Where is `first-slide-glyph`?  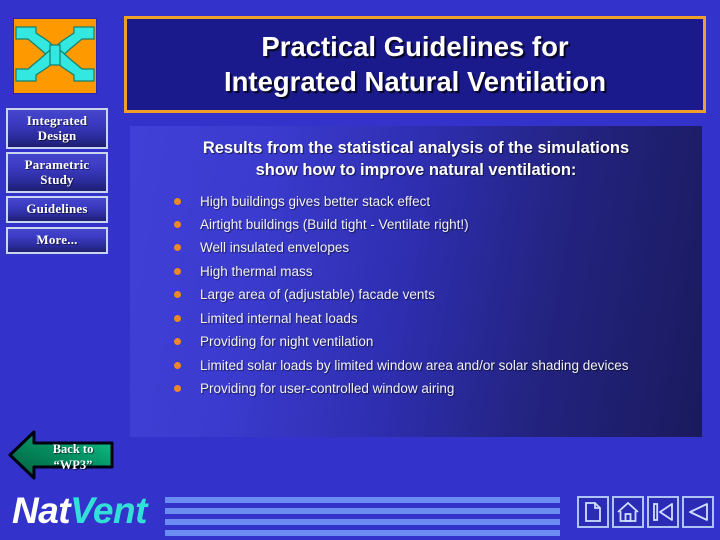 first-slide-glyph is located at coordinates (663, 512).